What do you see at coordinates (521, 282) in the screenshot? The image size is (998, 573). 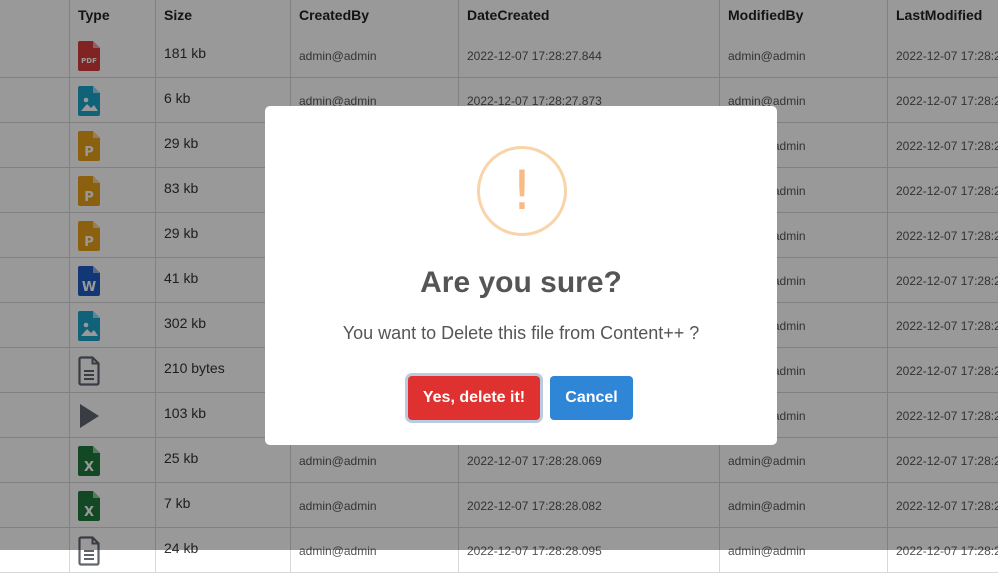 I see `dialog-title: Are you sure?` at bounding box center [521, 282].